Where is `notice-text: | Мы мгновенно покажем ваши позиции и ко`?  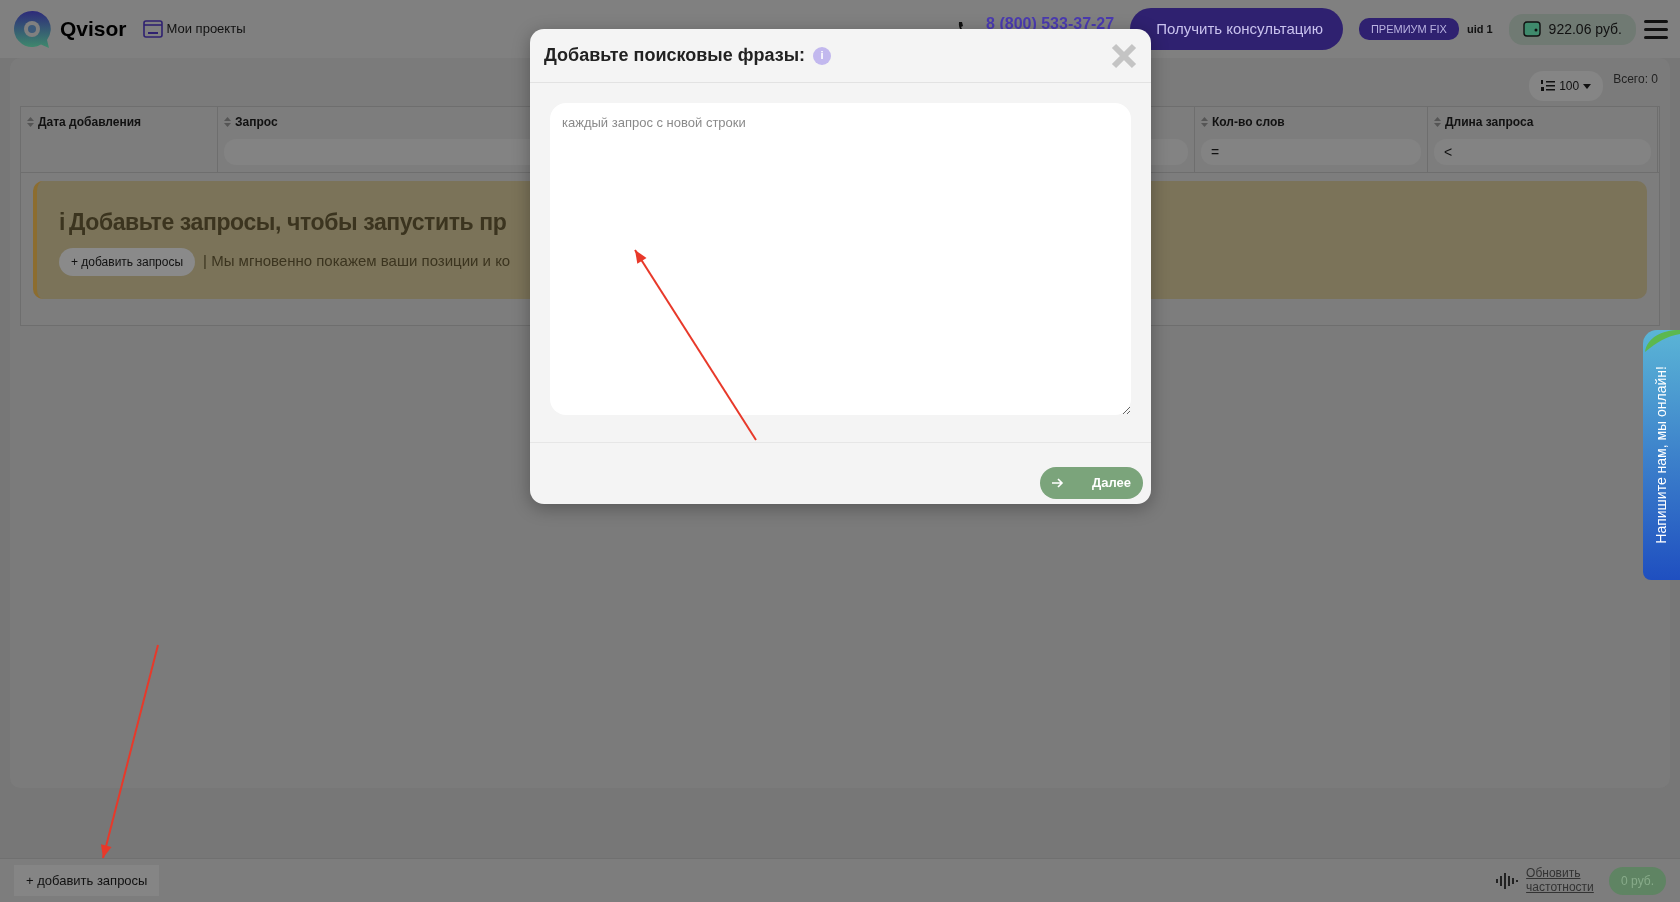 notice-text: | Мы мгновенно покажем ваши позиции и ко is located at coordinates (357, 261).